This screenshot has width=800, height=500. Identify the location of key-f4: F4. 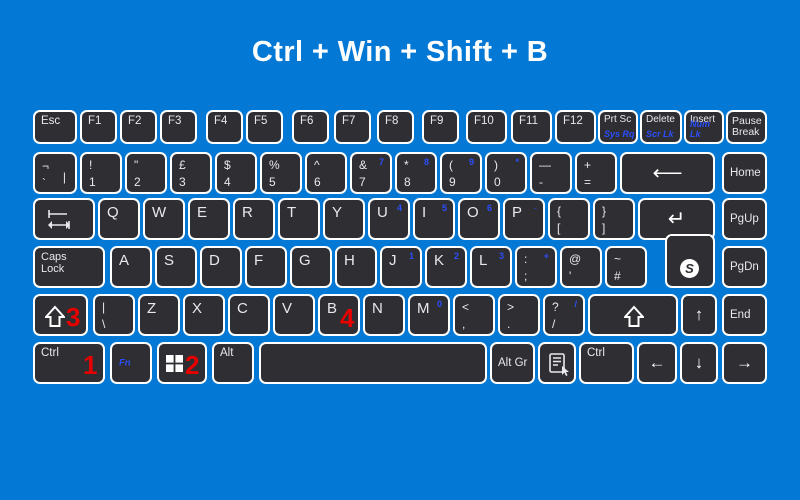
(224, 127).